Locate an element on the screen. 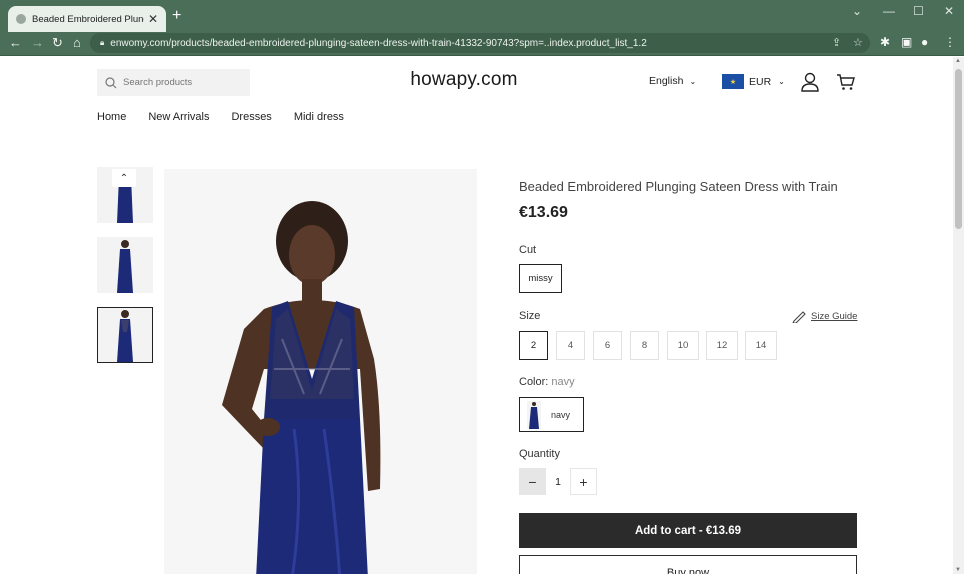 The width and height of the screenshot is (964, 574). color-option-label: navy is located at coordinates (561, 414).